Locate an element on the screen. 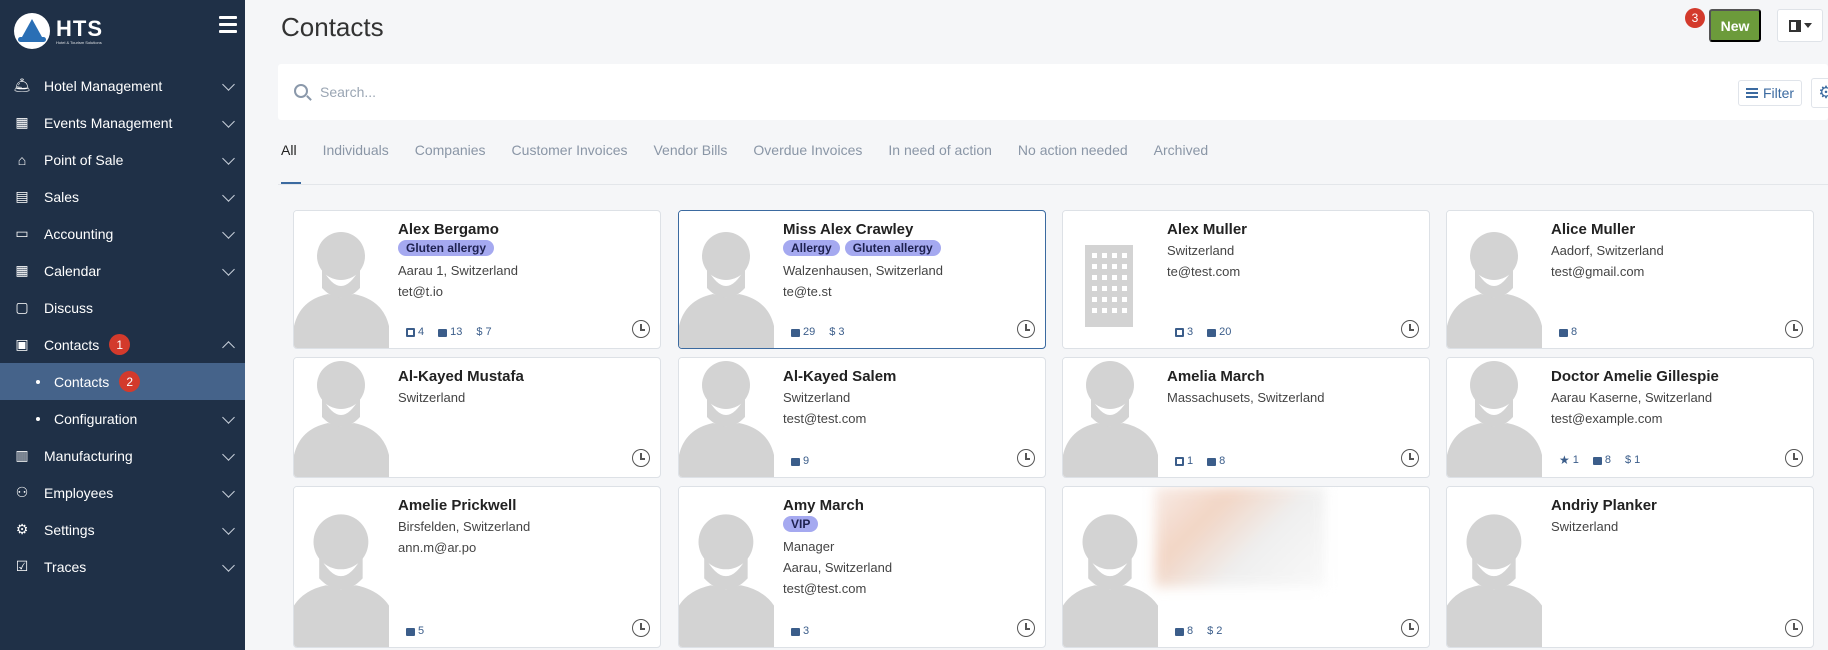  sidebar-item-hotel-management: 🛎 Hotel Management is located at coordinates (122, 85).